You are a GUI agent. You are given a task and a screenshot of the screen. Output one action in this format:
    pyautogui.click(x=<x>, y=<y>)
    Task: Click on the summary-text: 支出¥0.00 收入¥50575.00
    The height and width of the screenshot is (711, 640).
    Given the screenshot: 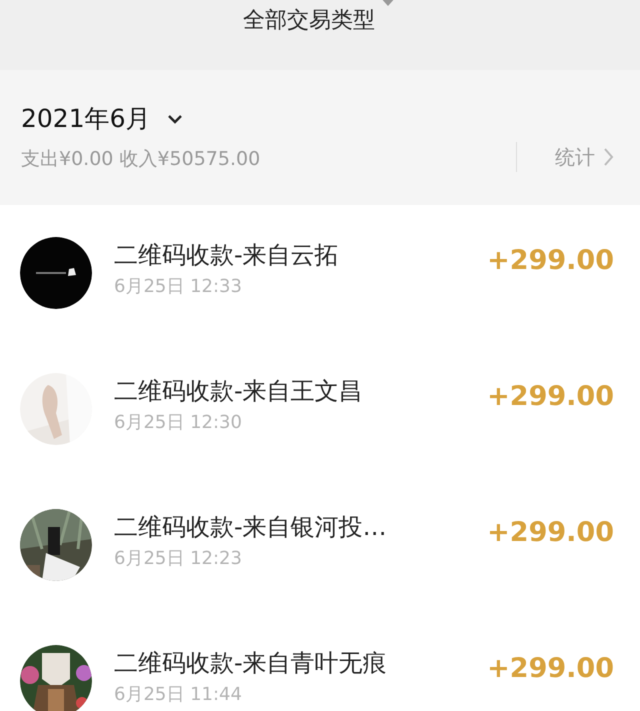 What is the action you would take?
    pyautogui.click(x=141, y=159)
    